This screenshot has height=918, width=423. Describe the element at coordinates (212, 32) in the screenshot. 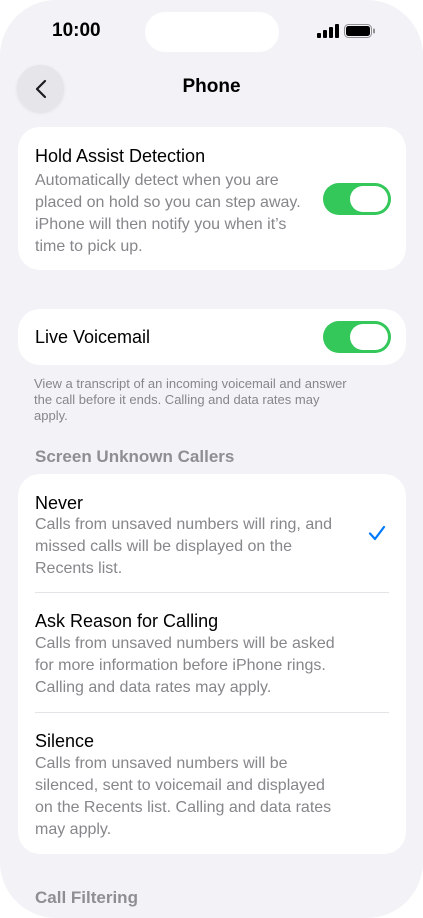

I see `dynamic-island` at that location.